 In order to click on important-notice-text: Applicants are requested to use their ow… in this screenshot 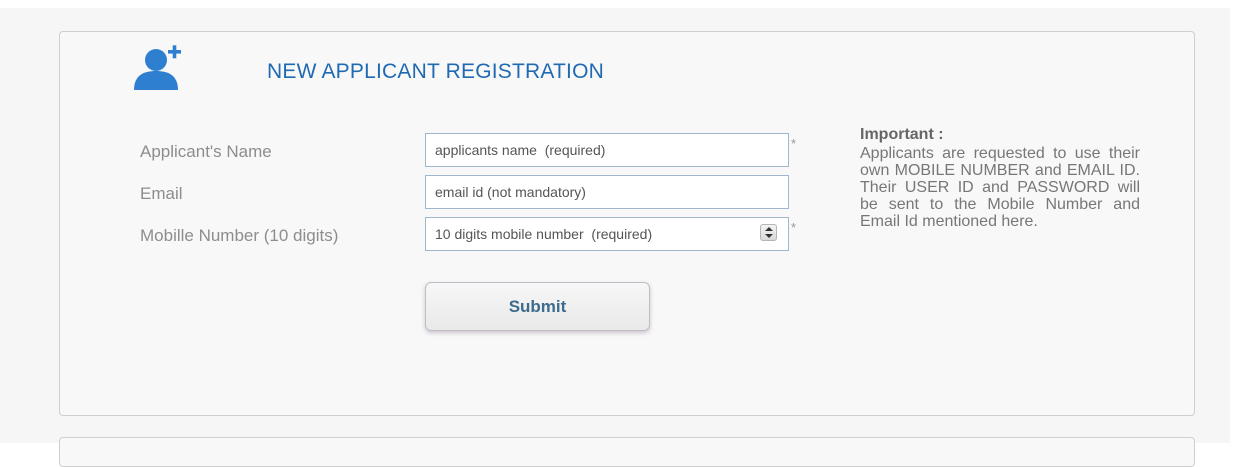, I will do `click(1000, 187)`.